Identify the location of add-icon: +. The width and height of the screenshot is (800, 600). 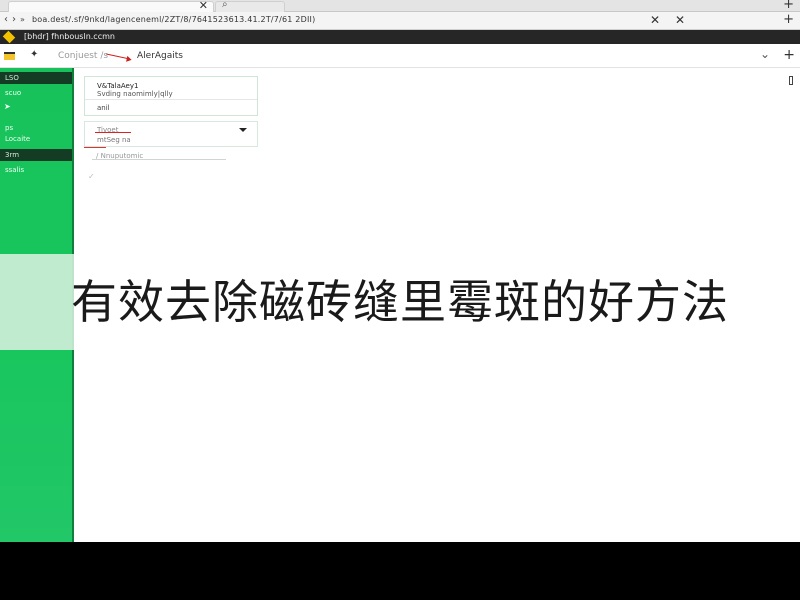
(789, 55).